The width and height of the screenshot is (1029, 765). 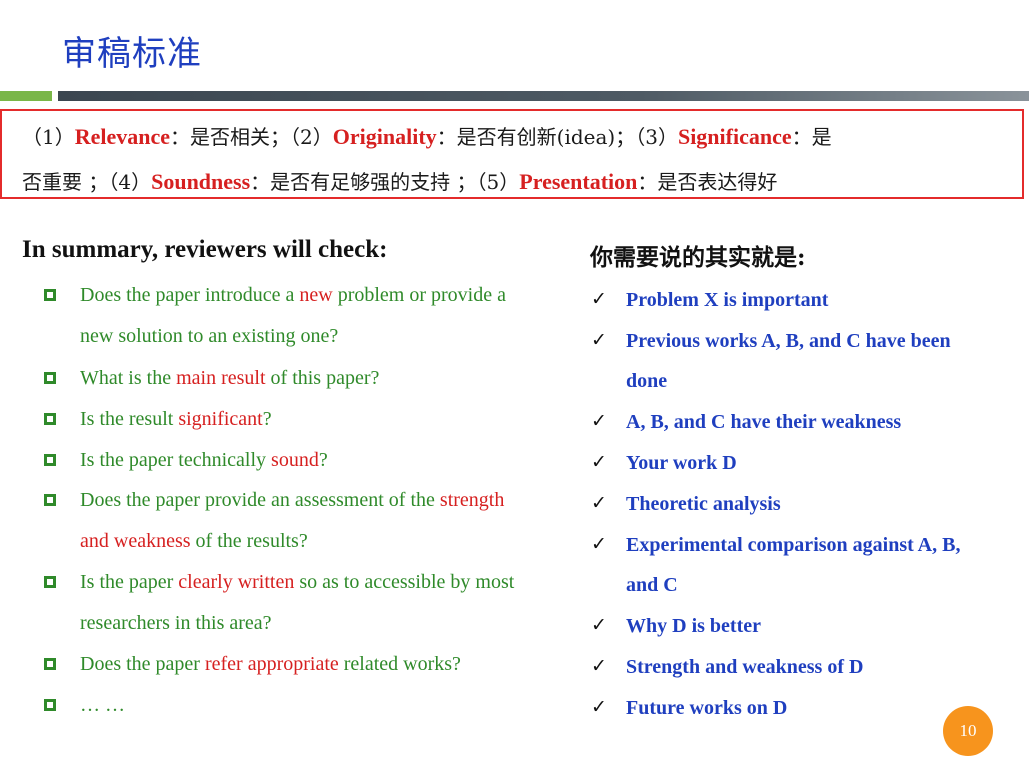 What do you see at coordinates (703, 504) in the screenshot?
I see `point-item: Theoretic analysis` at bounding box center [703, 504].